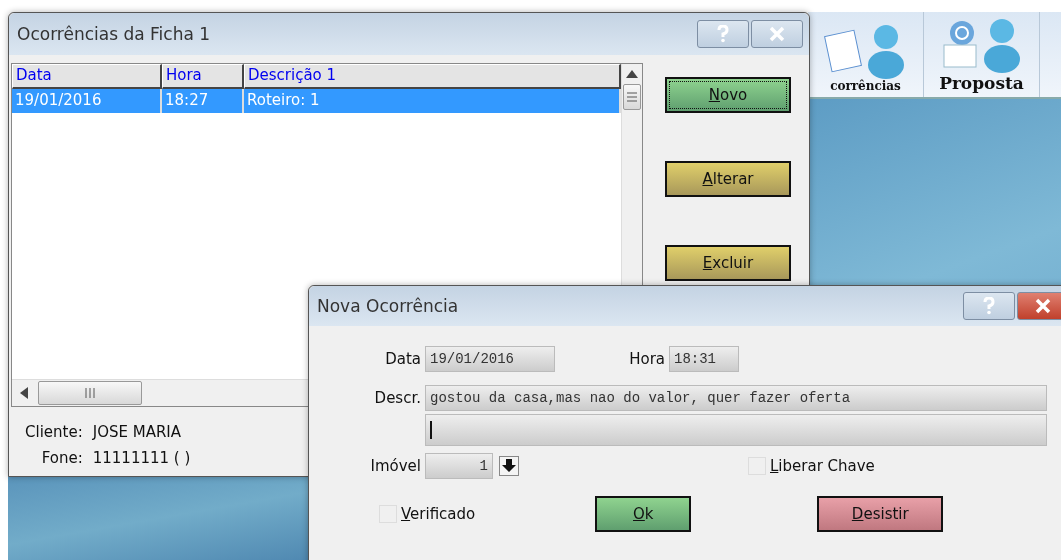 Image resolution: width=1061 pixels, height=560 pixels. Describe the element at coordinates (137, 432) in the screenshot. I see `field-value: JOSE MARIA` at that location.